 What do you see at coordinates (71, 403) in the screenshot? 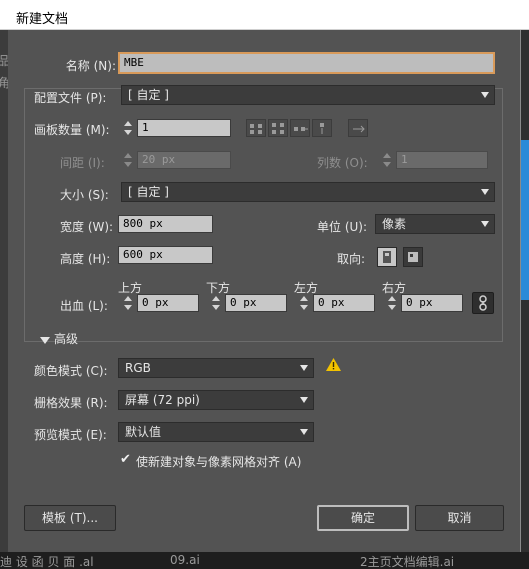
I see `raster-effects-label: 栅格效果 (R):` at bounding box center [71, 403].